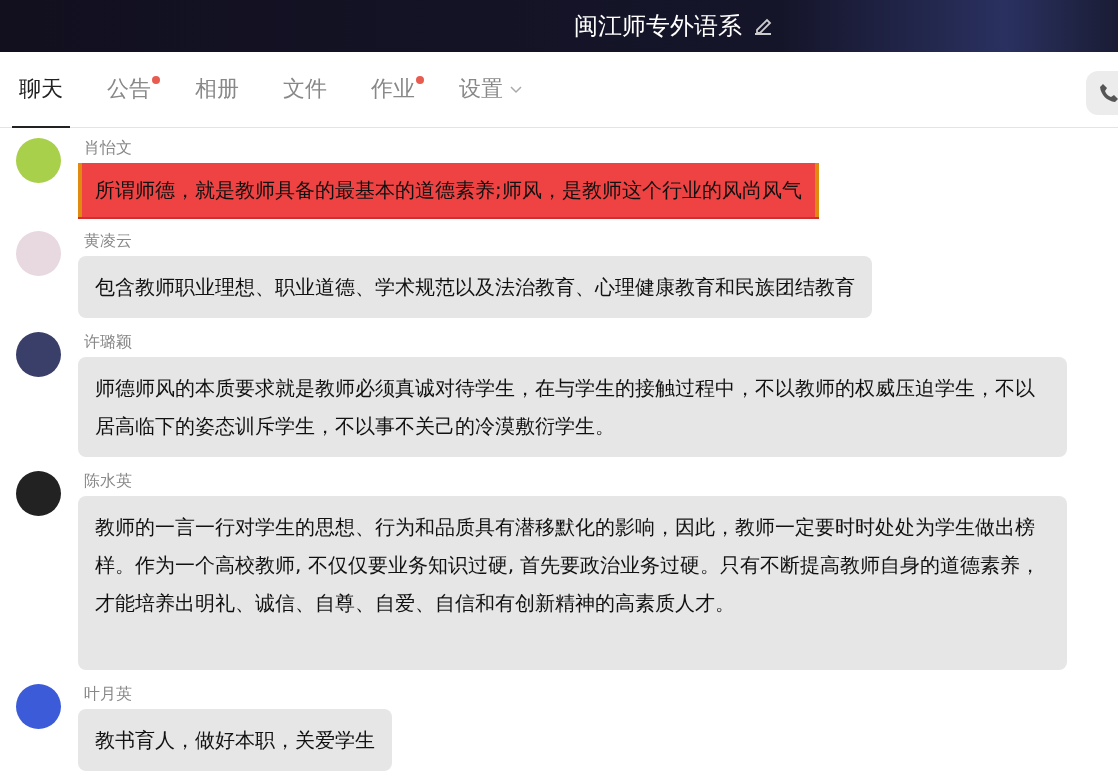 The width and height of the screenshot is (1118, 780). Describe the element at coordinates (107, 694) in the screenshot. I see `sender-name: 叶月英` at that location.